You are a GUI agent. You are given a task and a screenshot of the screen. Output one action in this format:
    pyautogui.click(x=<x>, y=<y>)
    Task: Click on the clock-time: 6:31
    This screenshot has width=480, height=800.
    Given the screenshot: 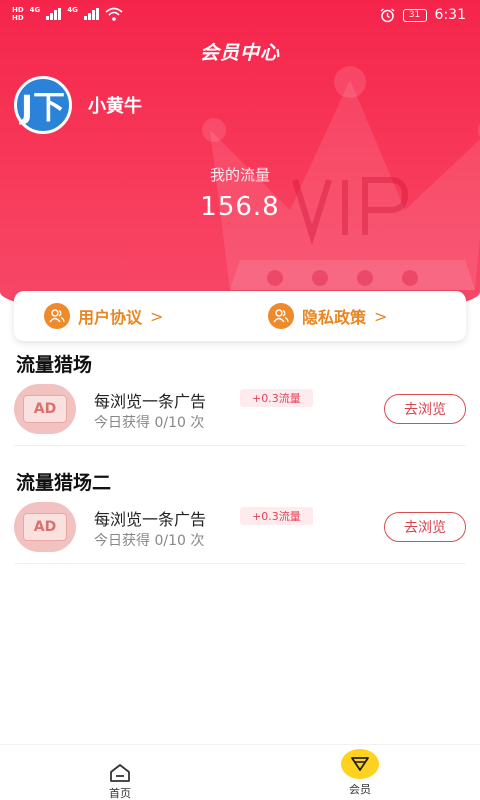 What is the action you would take?
    pyautogui.click(x=450, y=15)
    